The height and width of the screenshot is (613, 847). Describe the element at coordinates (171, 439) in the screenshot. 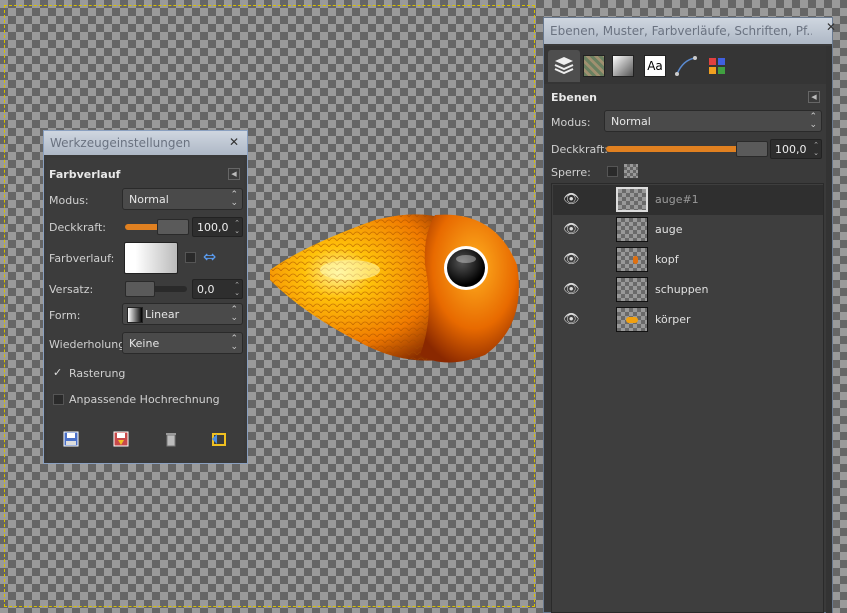

I see `delete-options-icon` at that location.